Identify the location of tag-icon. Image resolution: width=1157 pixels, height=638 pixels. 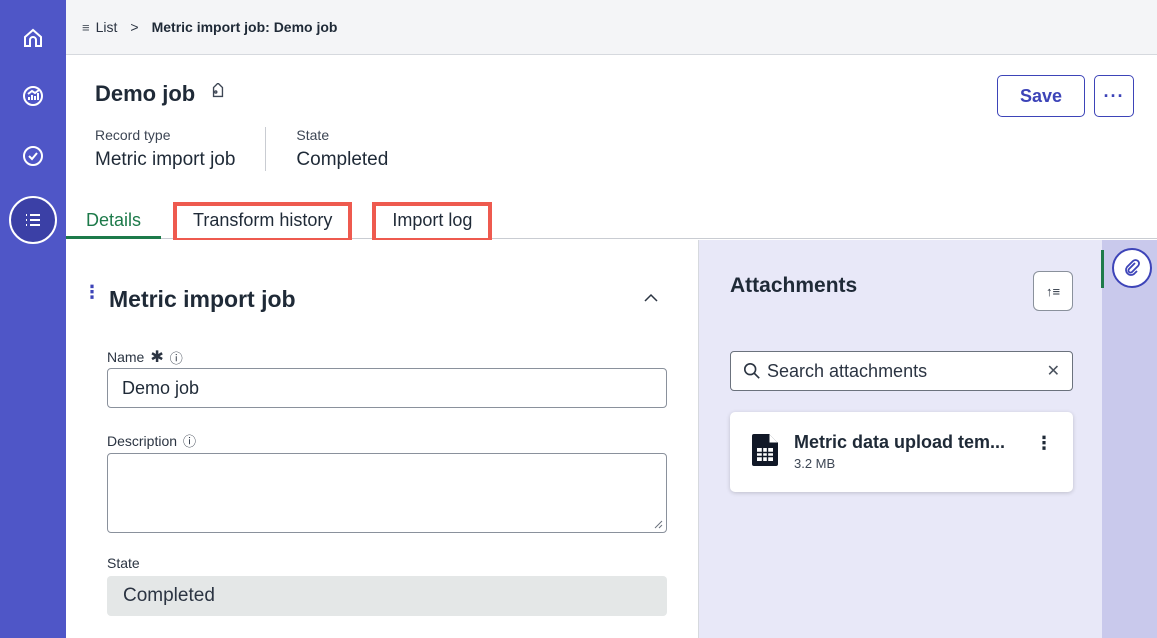
(218, 94).